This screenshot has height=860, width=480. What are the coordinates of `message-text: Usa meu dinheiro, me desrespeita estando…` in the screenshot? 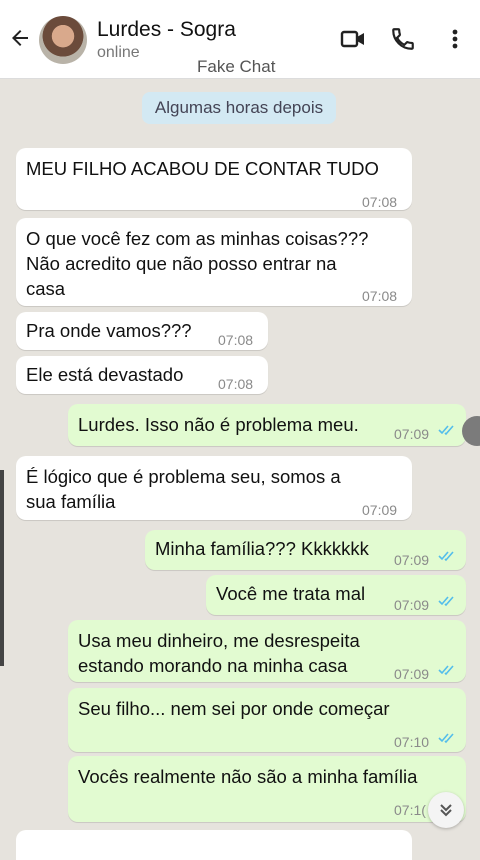 It's located at (219, 653).